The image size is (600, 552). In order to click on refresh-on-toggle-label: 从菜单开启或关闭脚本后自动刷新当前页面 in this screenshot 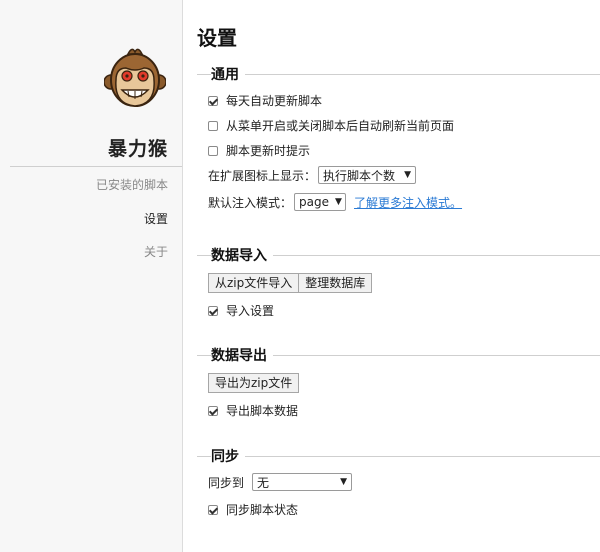, I will do `click(340, 126)`.